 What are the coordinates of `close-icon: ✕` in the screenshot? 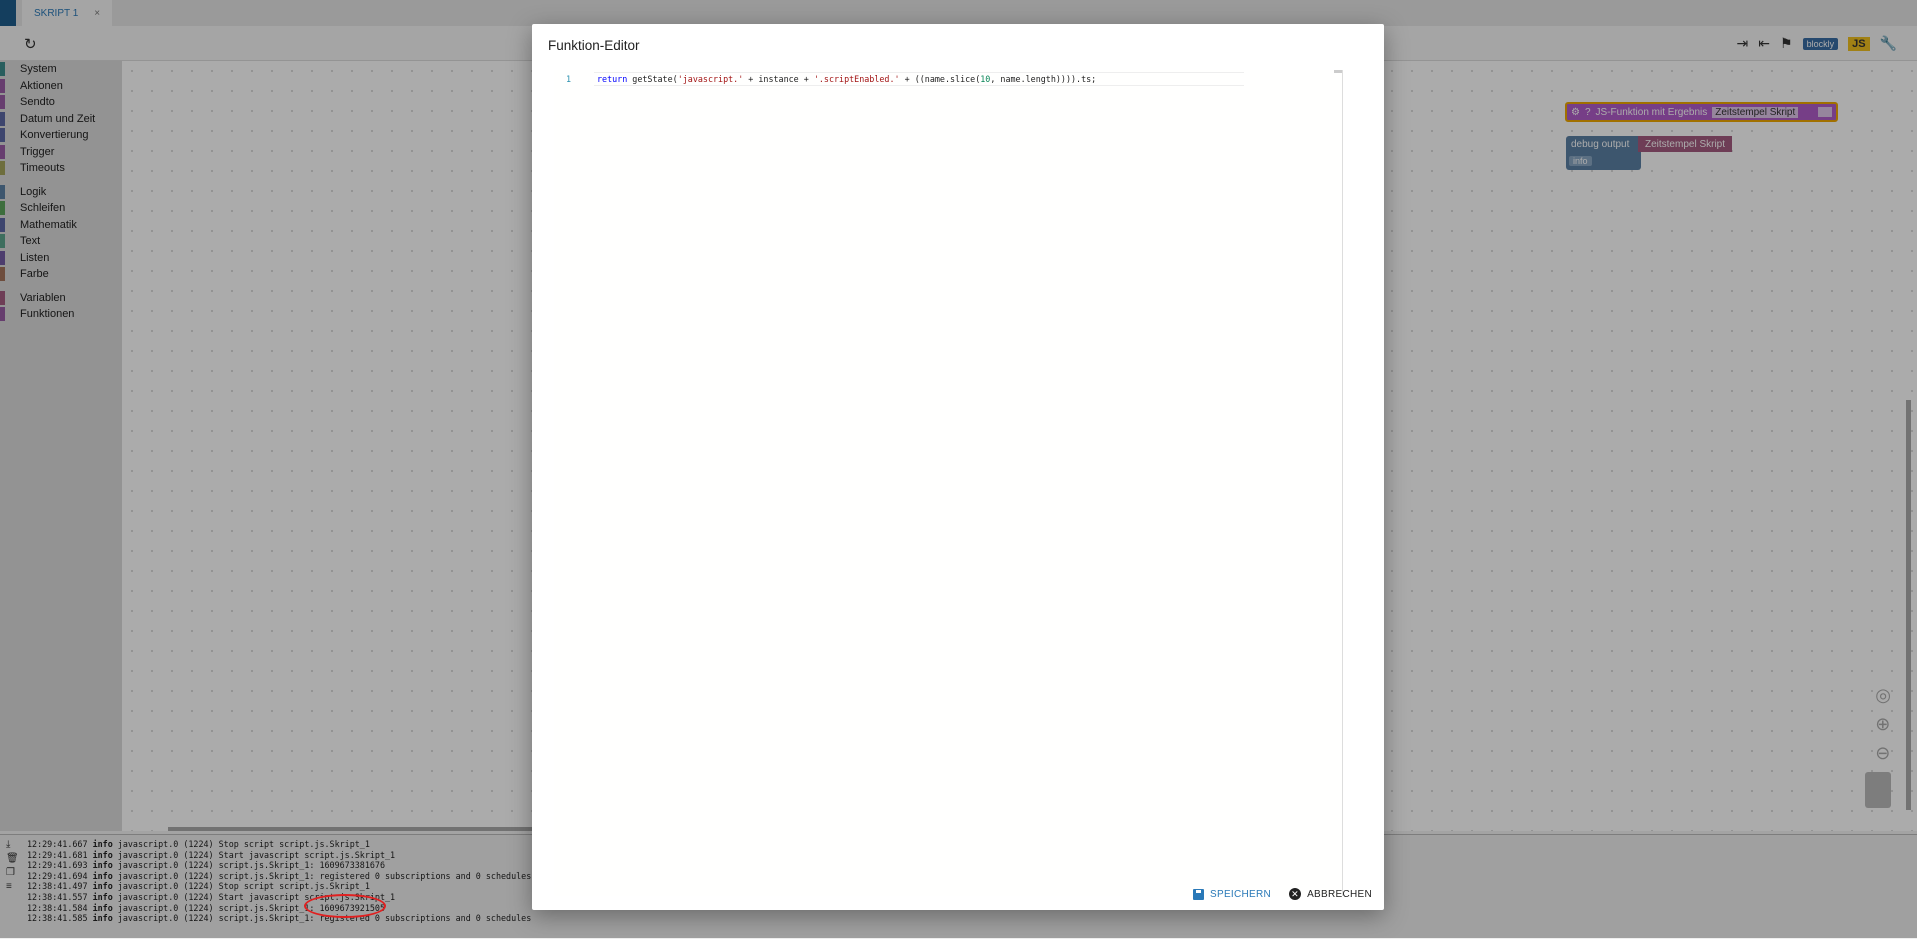 It's located at (1295, 894).